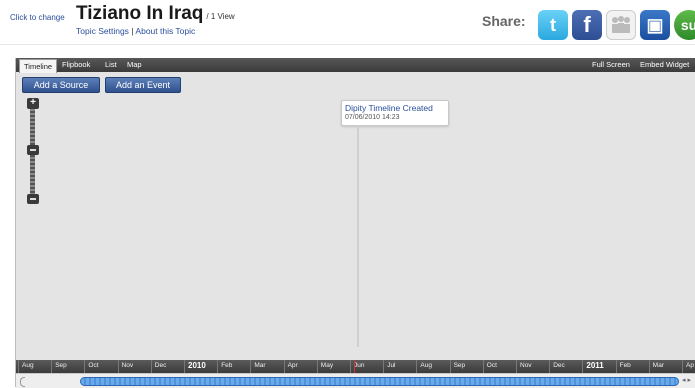  What do you see at coordinates (664, 65) in the screenshot?
I see `embed-widget-button: Embed Widget` at bounding box center [664, 65].